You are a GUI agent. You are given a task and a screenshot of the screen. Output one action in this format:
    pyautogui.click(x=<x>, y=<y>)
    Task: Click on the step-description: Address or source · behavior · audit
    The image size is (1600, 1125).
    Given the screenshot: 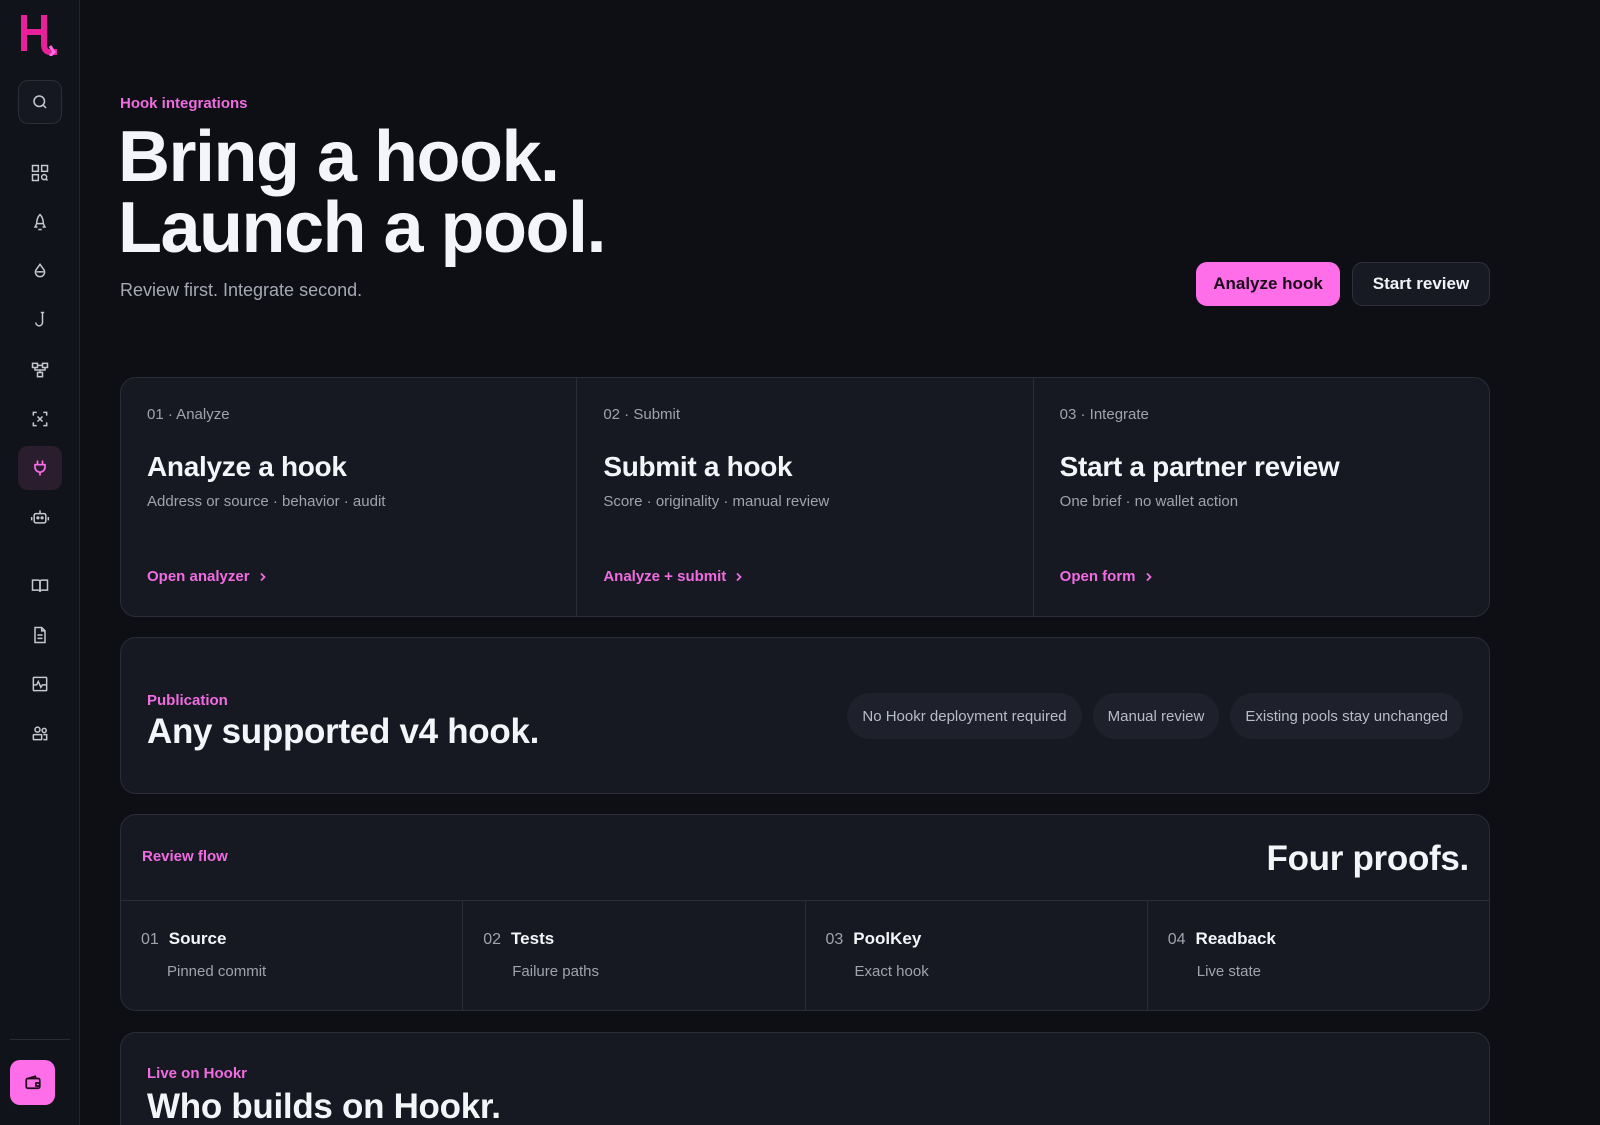 What is the action you would take?
    pyautogui.click(x=266, y=501)
    